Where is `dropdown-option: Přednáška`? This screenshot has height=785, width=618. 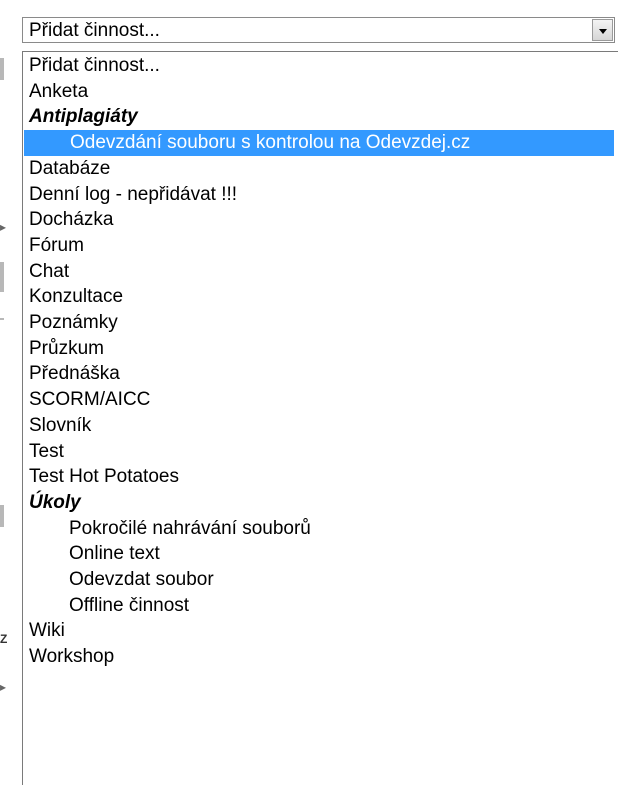
dropdown-option: Přednáška is located at coordinates (320, 374).